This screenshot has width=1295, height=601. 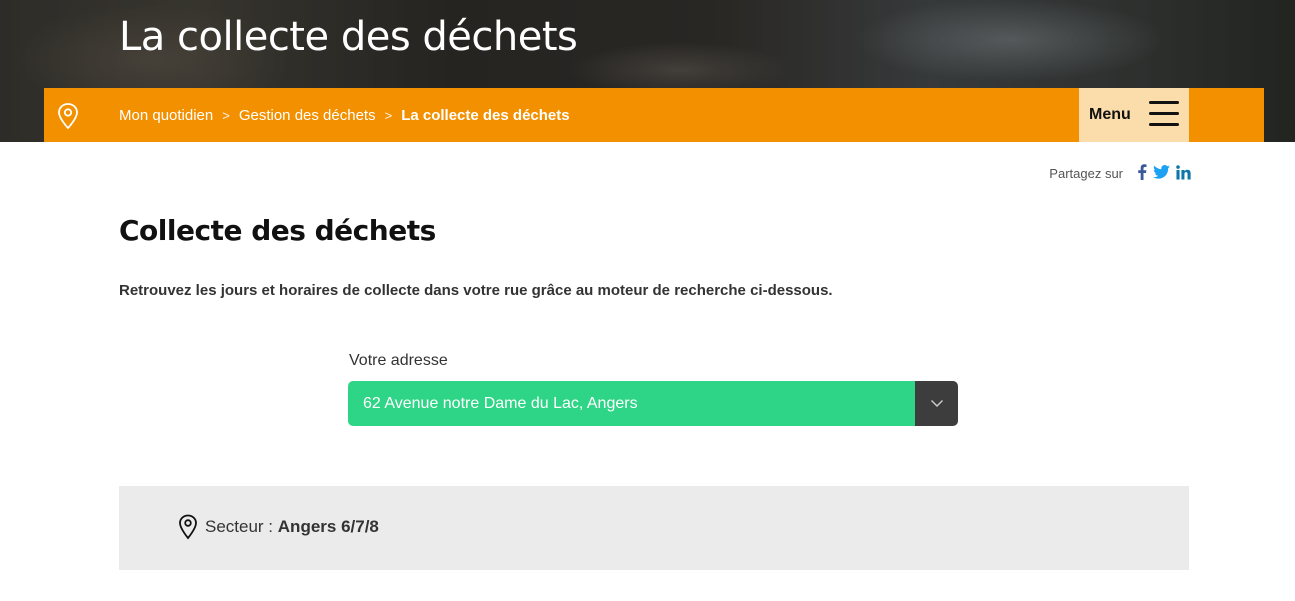 I want to click on sector-value: Angers 6/7/8, so click(x=328, y=526).